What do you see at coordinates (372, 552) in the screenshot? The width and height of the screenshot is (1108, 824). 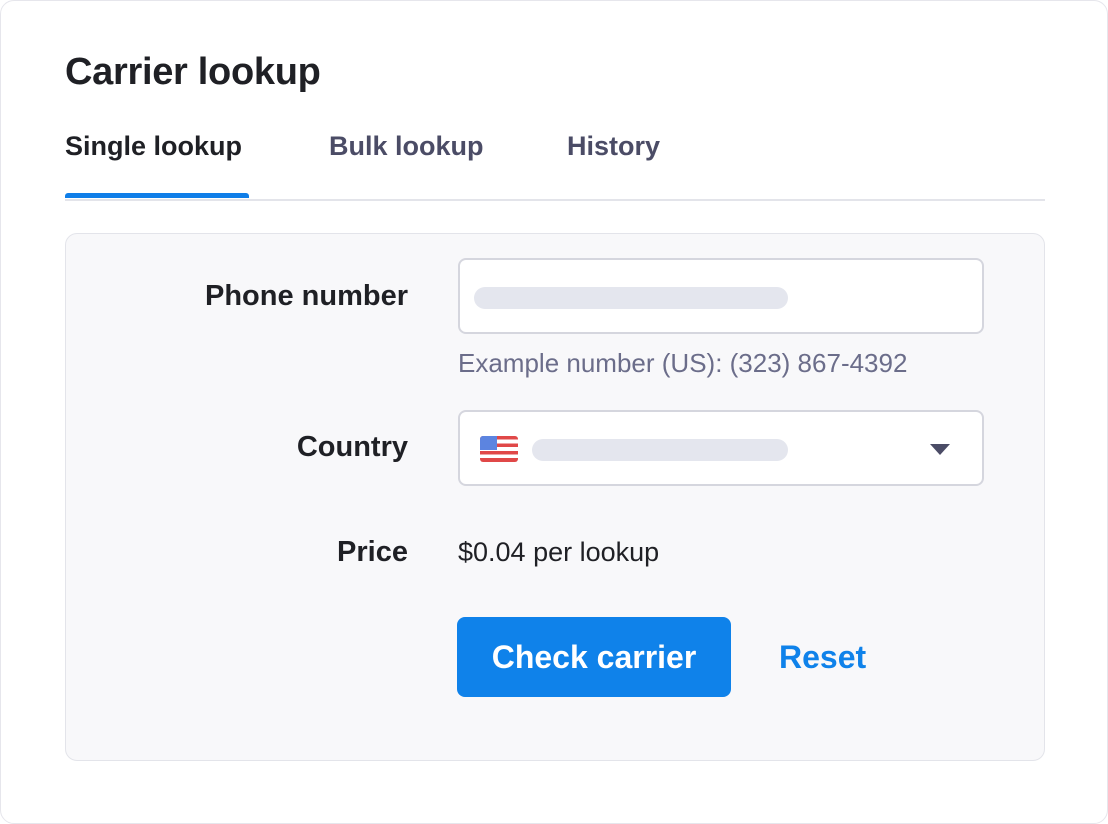 I see `price-label: Price` at bounding box center [372, 552].